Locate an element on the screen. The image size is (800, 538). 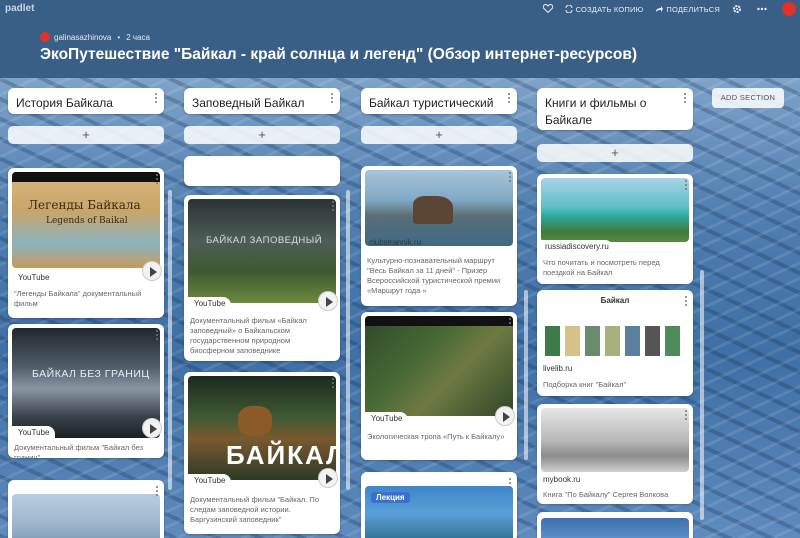
source-label: clubstrannik.ru is located at coordinates (395, 242).